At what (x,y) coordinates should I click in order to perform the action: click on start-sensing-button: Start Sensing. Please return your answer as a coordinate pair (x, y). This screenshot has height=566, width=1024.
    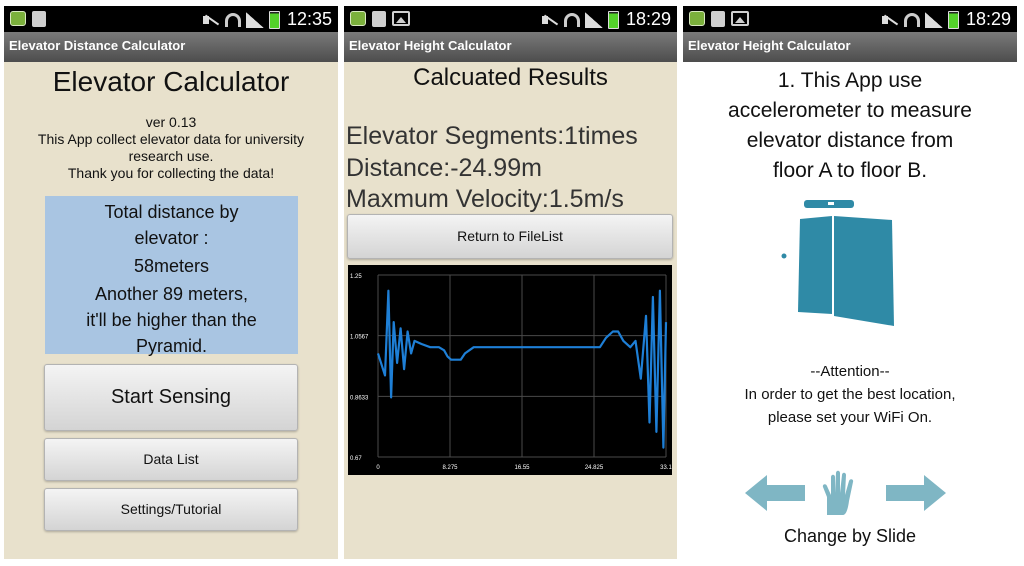
    Looking at the image, I should click on (171, 397).